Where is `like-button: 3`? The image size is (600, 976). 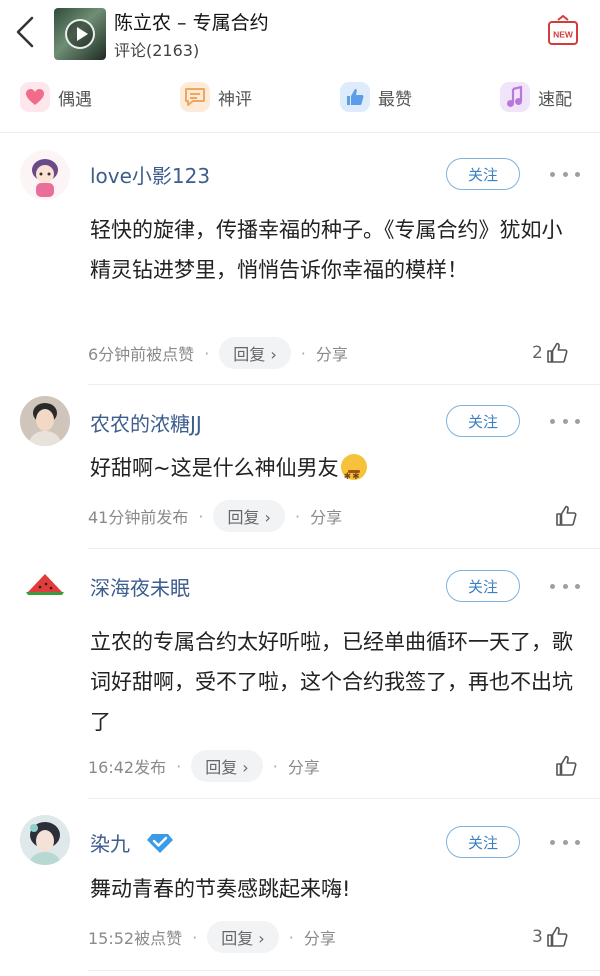
like-button: 3 is located at coordinates (550, 937).